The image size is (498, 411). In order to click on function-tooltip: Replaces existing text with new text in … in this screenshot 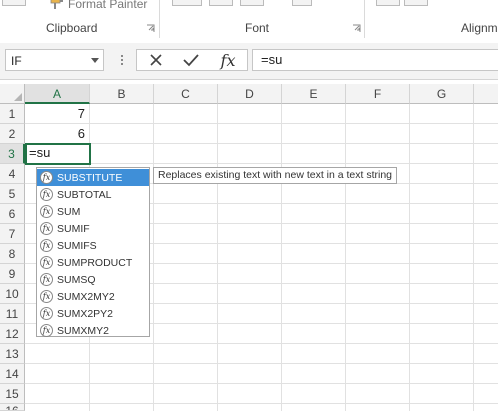, I will do `click(275, 175)`.